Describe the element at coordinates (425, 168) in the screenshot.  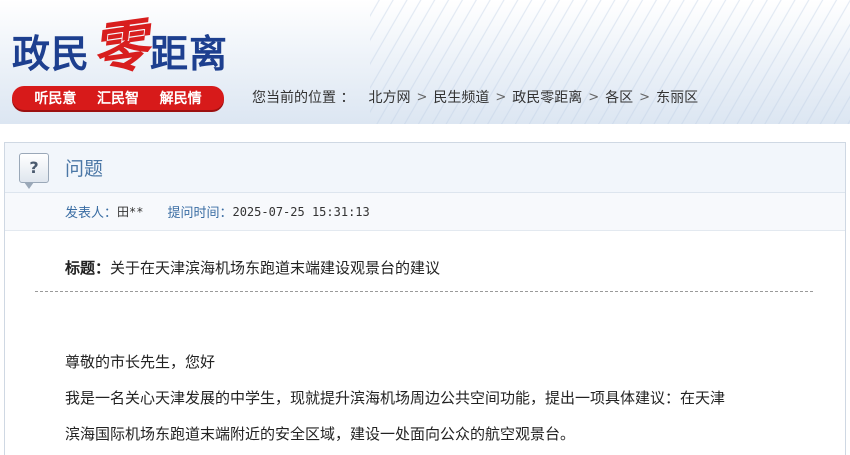
I see `panel-header: ? 问题` at that location.